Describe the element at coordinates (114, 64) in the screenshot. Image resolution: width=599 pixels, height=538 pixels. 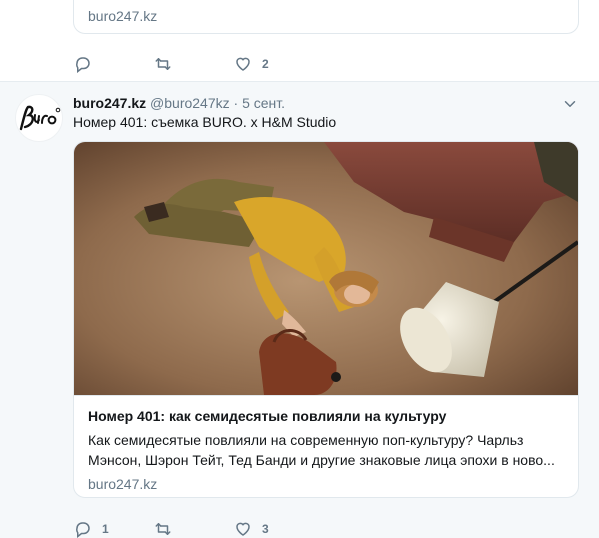
I see `reply-button` at that location.